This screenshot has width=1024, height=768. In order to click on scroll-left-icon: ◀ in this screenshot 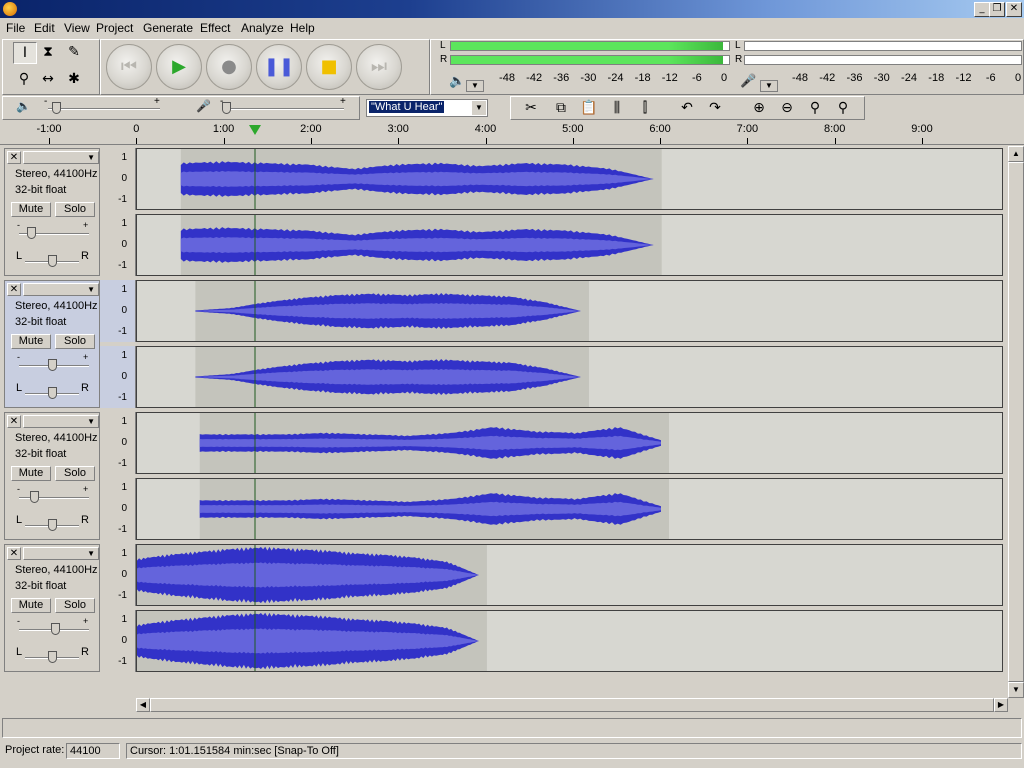, I will do `click(143, 705)`.